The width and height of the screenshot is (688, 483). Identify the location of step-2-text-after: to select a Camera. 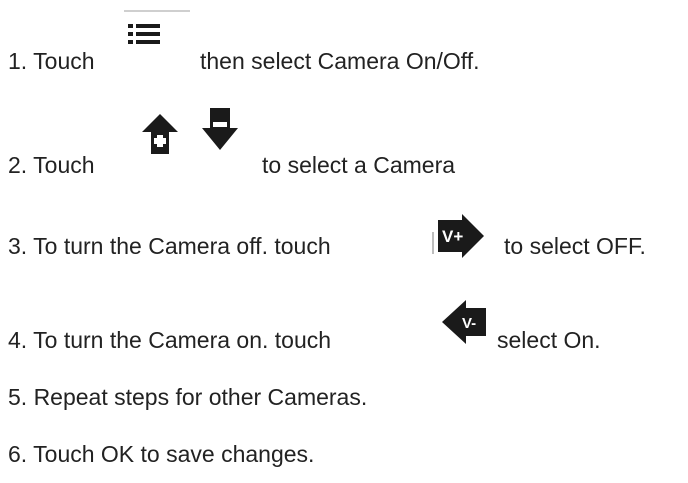
(359, 165).